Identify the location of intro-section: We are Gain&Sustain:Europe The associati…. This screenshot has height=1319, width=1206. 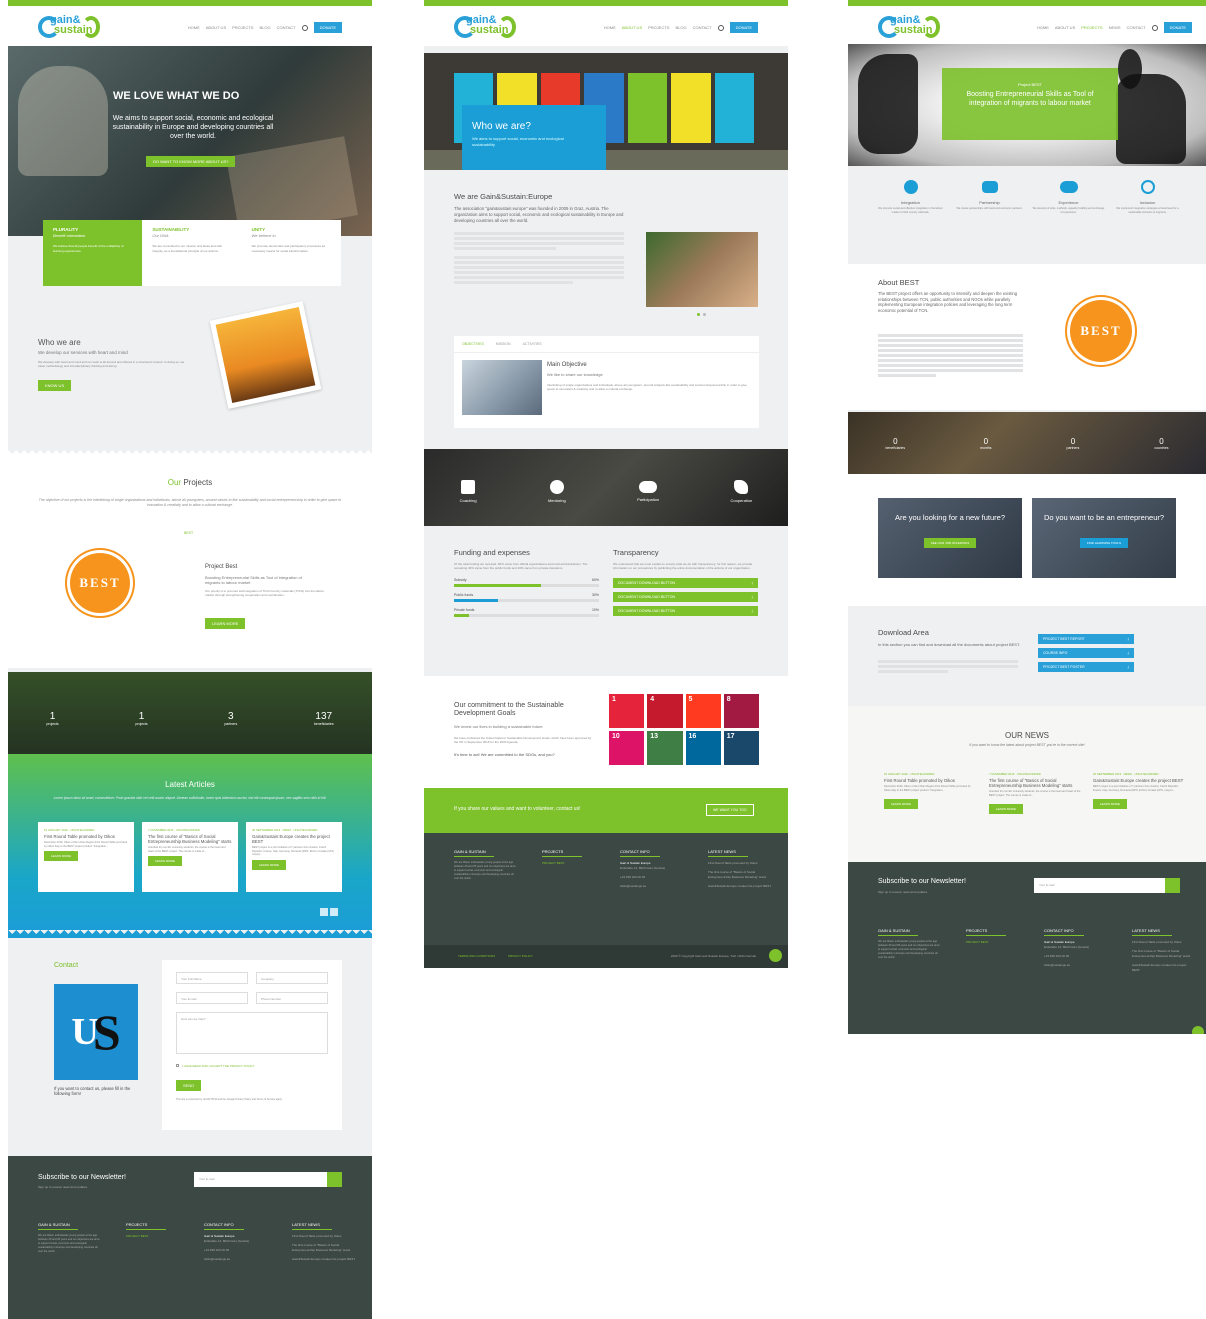
(606, 247).